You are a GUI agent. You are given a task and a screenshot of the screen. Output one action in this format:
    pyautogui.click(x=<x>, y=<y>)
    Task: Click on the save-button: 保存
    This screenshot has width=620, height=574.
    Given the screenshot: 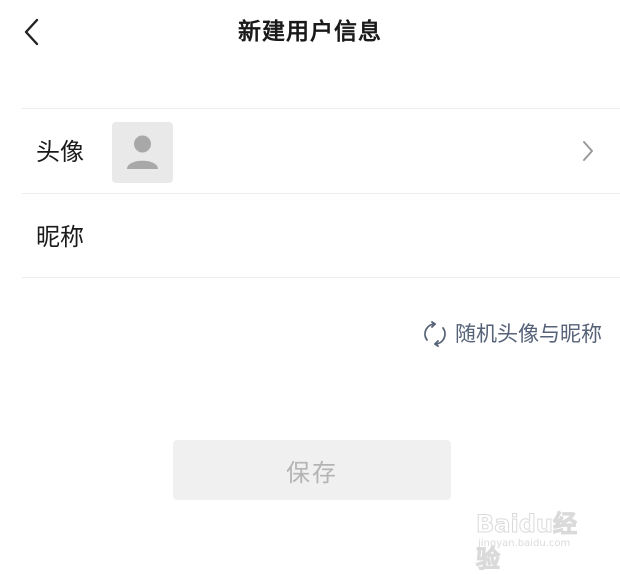 What is the action you would take?
    pyautogui.click(x=312, y=470)
    